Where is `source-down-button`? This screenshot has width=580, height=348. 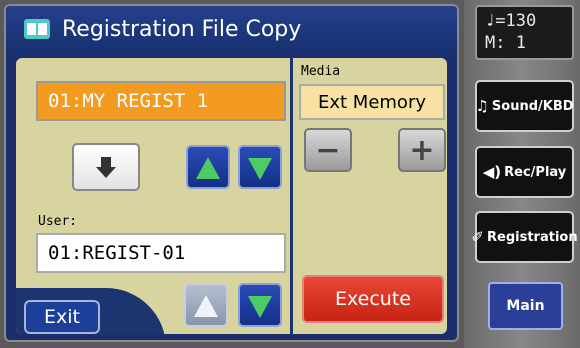
source-down-button is located at coordinates (260, 167).